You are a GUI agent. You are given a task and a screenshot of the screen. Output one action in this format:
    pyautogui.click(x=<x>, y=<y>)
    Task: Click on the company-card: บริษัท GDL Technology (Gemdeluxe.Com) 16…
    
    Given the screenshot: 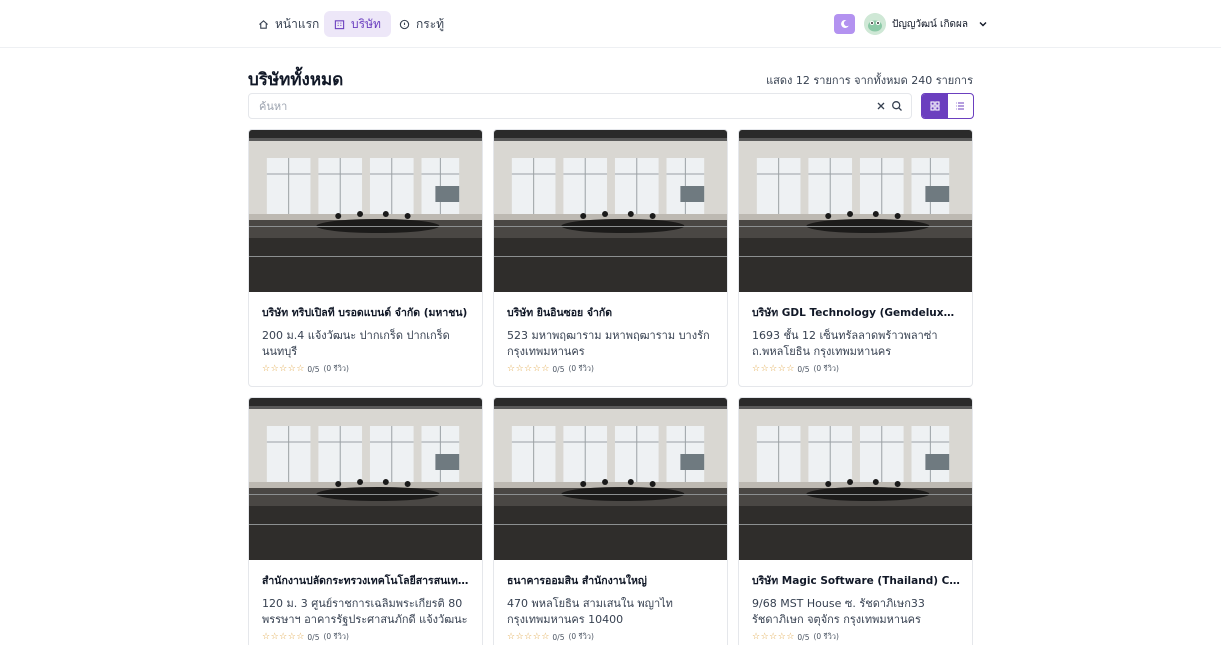 What is the action you would take?
    pyautogui.click(x=855, y=258)
    